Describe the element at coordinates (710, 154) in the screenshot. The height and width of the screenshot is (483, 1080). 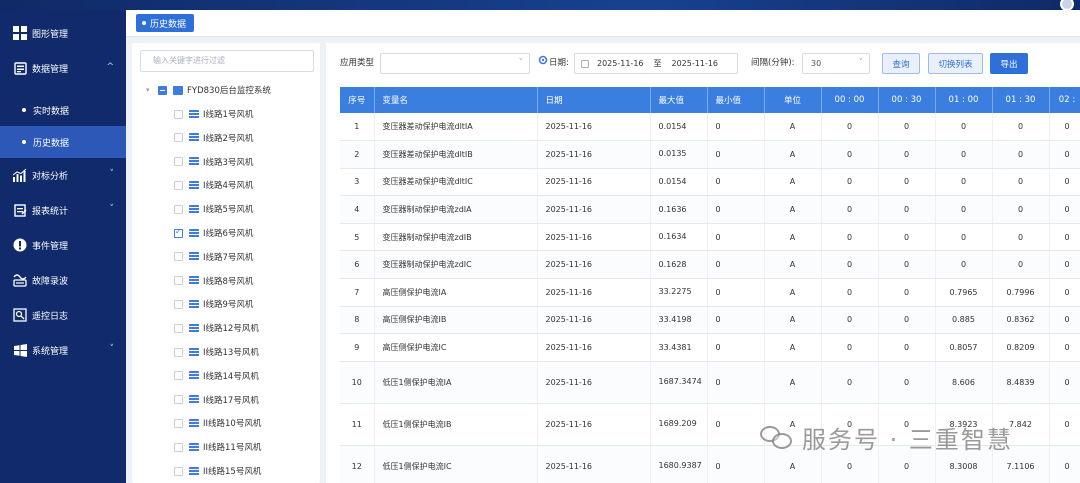
I see `table-row: 2 变压器差动保护电流dltIB 2025-11-16 0.0135 0 A 0 0 0 0 0` at that location.